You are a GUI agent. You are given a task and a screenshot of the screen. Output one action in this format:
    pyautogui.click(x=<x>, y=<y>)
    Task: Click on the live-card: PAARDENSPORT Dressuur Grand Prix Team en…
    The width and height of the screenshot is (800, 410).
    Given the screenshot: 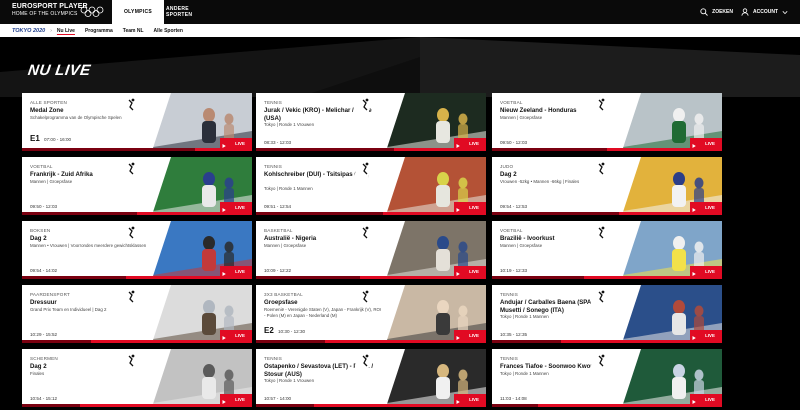 What is the action you would take?
    pyautogui.click(x=137, y=314)
    